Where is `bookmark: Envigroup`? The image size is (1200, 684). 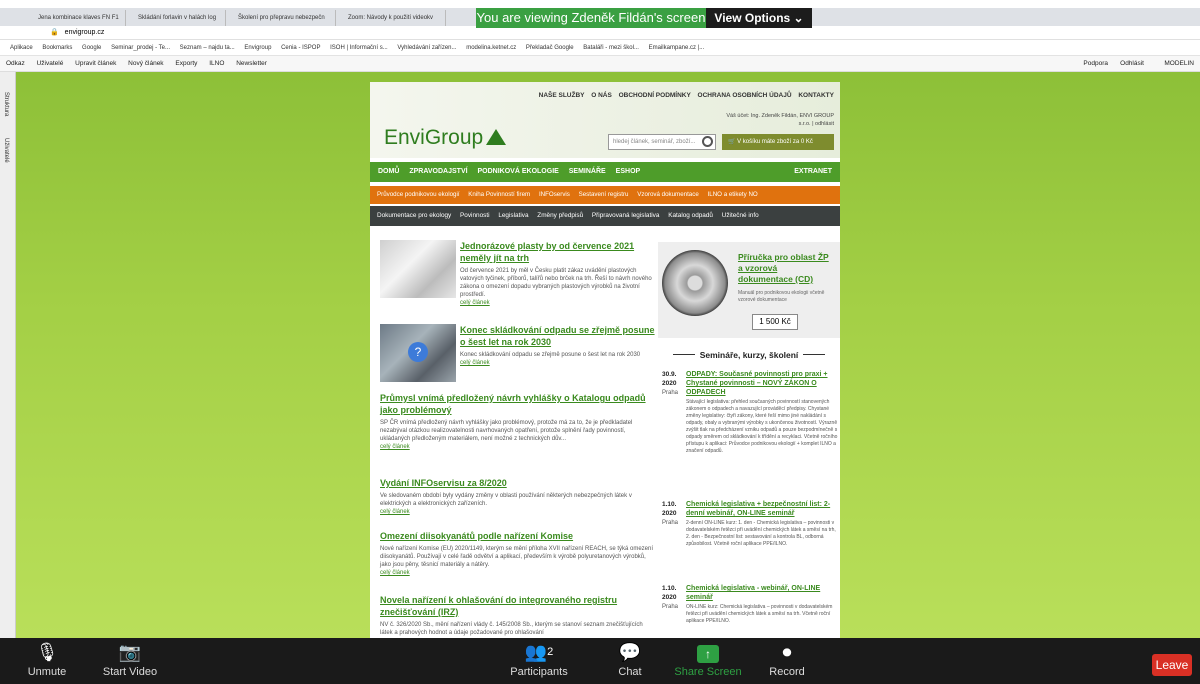
bookmark: Envigroup is located at coordinates (257, 48).